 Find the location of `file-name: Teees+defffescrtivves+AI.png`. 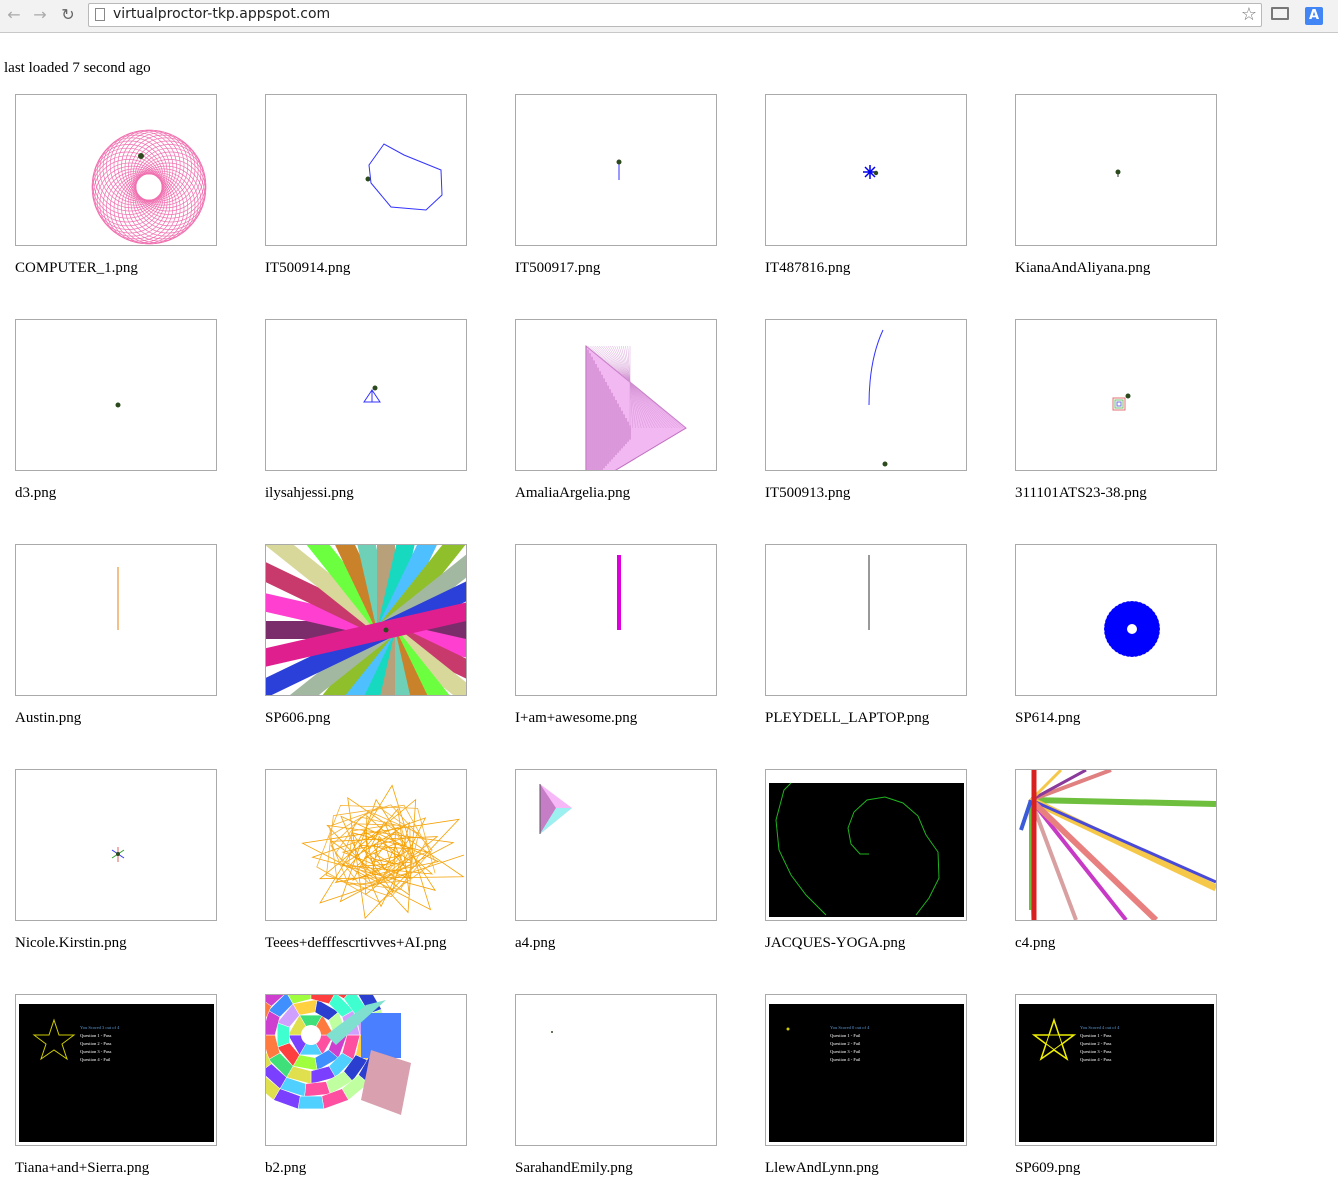

file-name: Teees+defffescrtivves+AI.png is located at coordinates (356, 943).